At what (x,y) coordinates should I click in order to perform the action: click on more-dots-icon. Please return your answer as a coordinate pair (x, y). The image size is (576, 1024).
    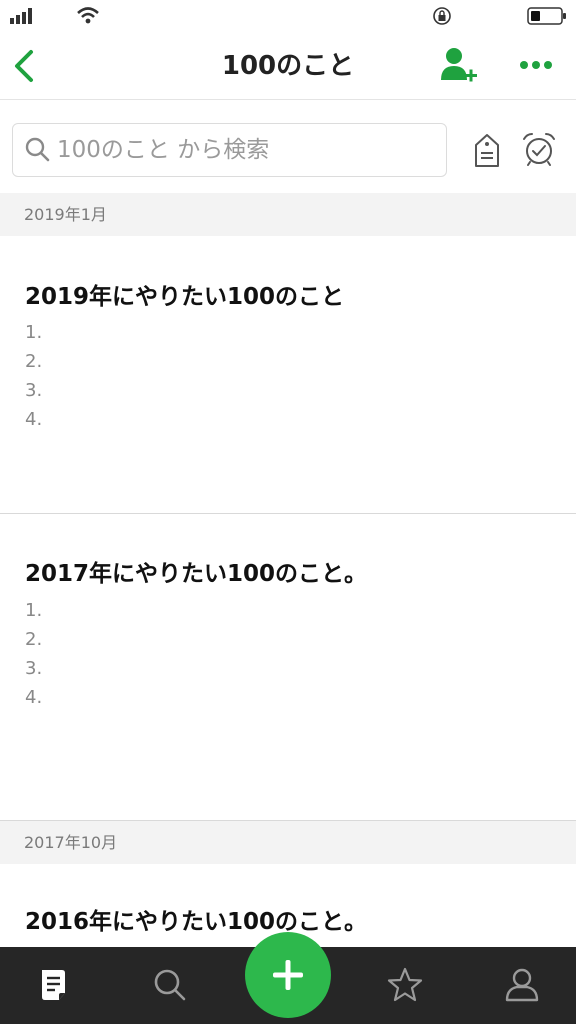
    Looking at the image, I should click on (536, 65).